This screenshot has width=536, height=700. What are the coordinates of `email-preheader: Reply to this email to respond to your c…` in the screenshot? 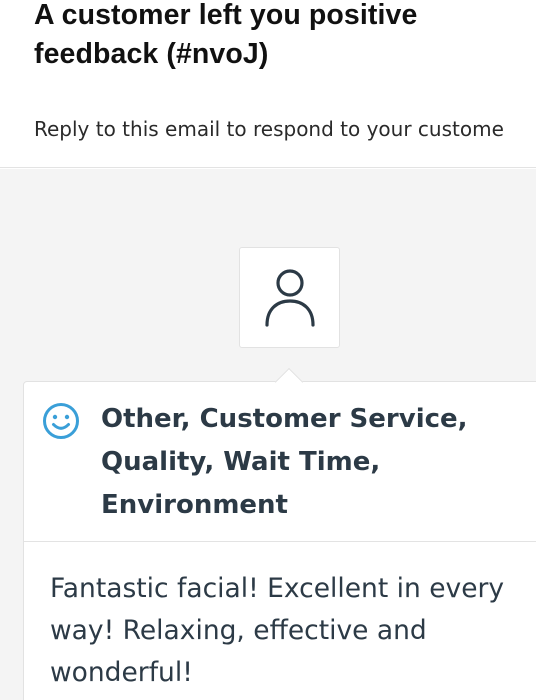 It's located at (269, 129).